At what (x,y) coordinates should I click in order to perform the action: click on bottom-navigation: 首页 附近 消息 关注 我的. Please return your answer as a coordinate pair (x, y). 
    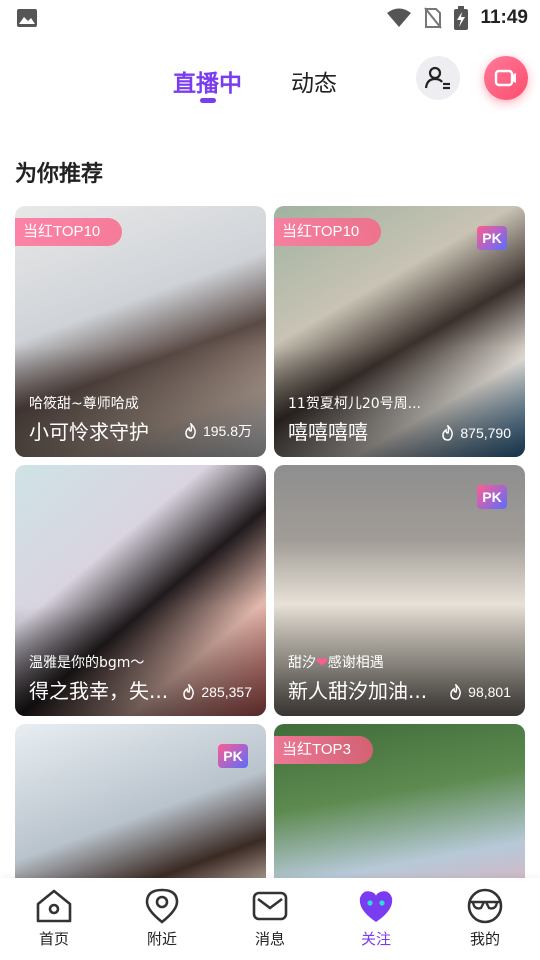
    Looking at the image, I should click on (270, 919).